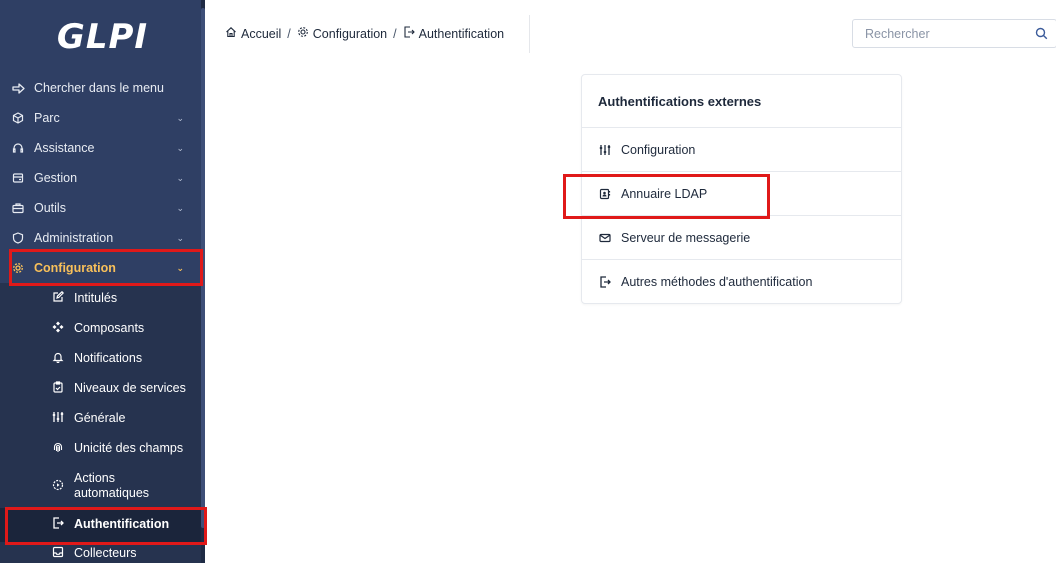 The height and width of the screenshot is (563, 1056). What do you see at coordinates (63, 298) in the screenshot?
I see `edit-icon` at bounding box center [63, 298].